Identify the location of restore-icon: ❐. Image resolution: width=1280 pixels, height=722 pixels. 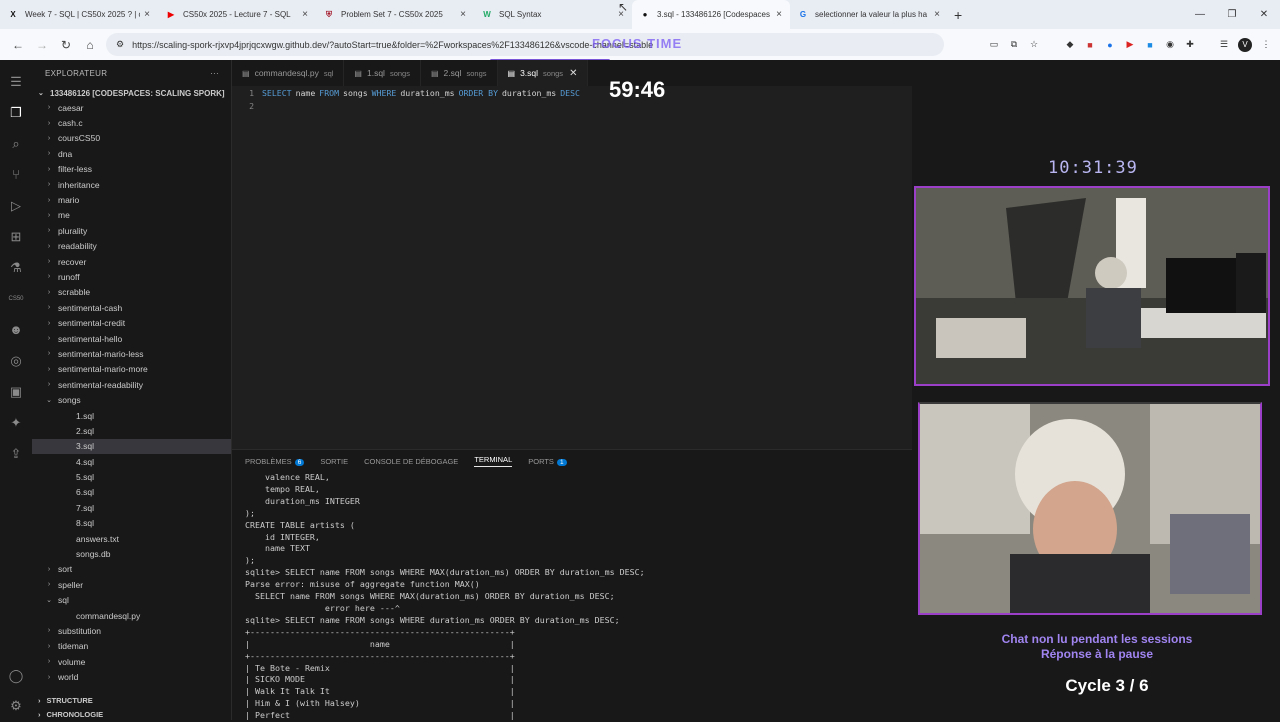
(1232, 14).